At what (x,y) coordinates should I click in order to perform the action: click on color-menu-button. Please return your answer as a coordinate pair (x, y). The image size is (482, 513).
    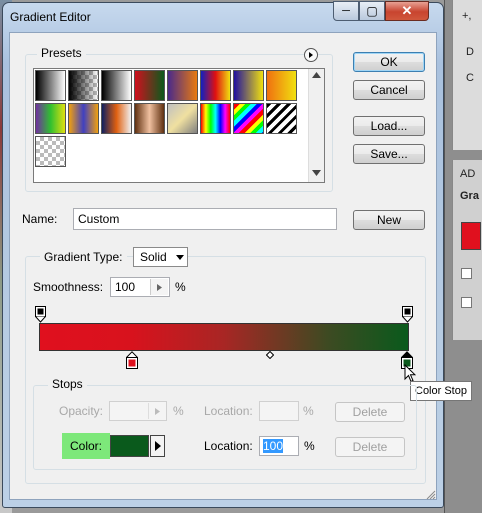
    Looking at the image, I should click on (157, 446).